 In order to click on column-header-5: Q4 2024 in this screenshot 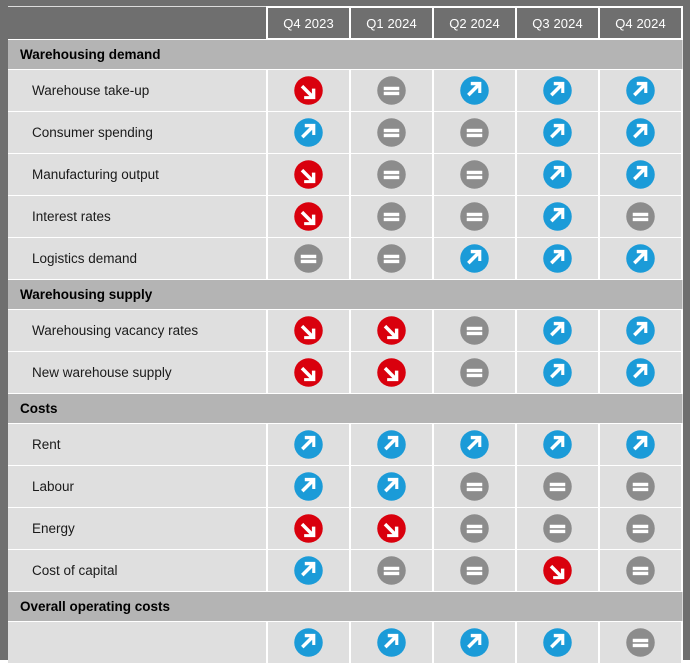, I will do `click(640, 23)`.